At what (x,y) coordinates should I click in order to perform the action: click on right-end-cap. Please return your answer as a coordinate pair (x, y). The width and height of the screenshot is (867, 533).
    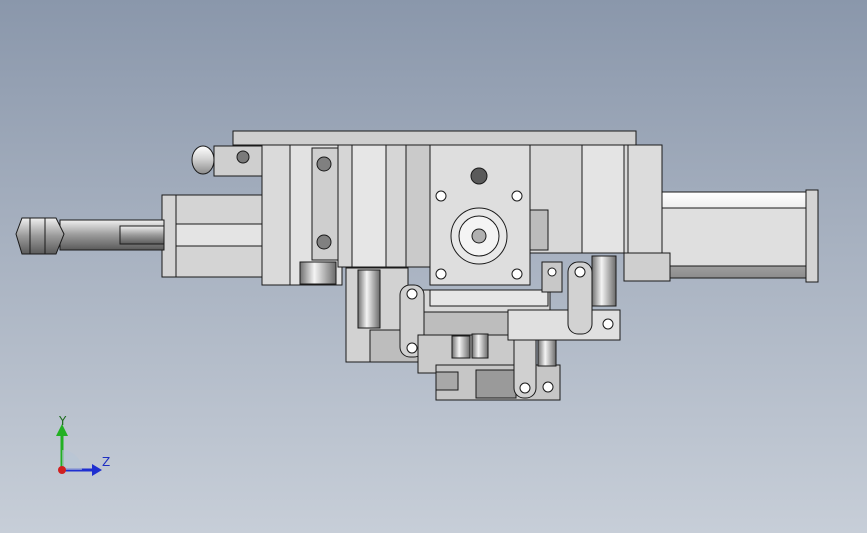
    Looking at the image, I should click on (812, 236).